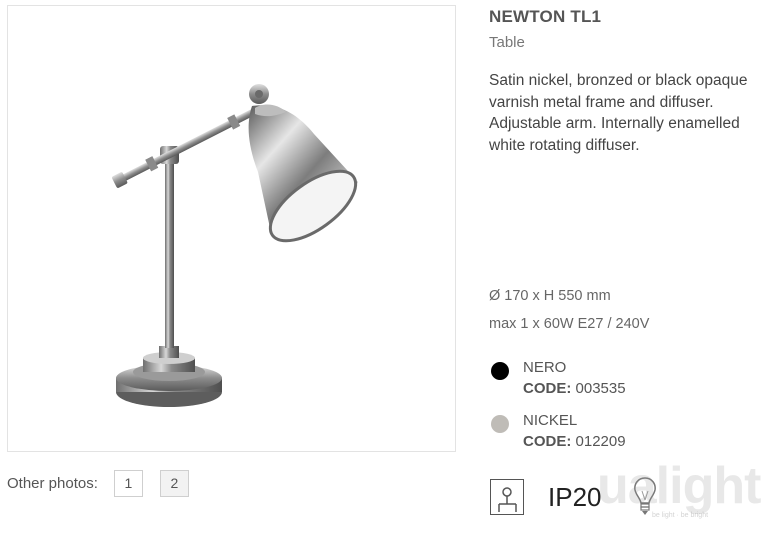  Describe the element at coordinates (574, 388) in the screenshot. I see `variant-code: CODE: 003535` at that location.